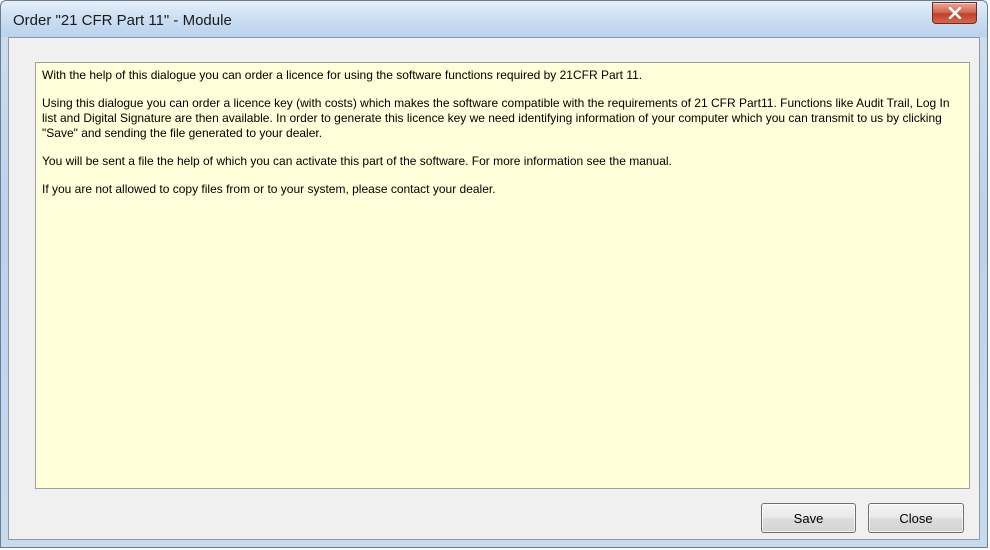  Describe the element at coordinates (916, 518) in the screenshot. I see `close-button: Close` at that location.